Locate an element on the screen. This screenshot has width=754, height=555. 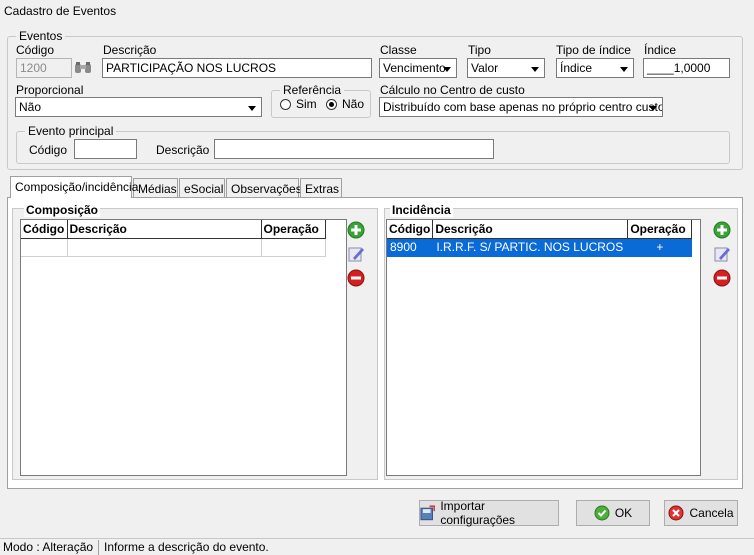
table-row is located at coordinates (173, 247).